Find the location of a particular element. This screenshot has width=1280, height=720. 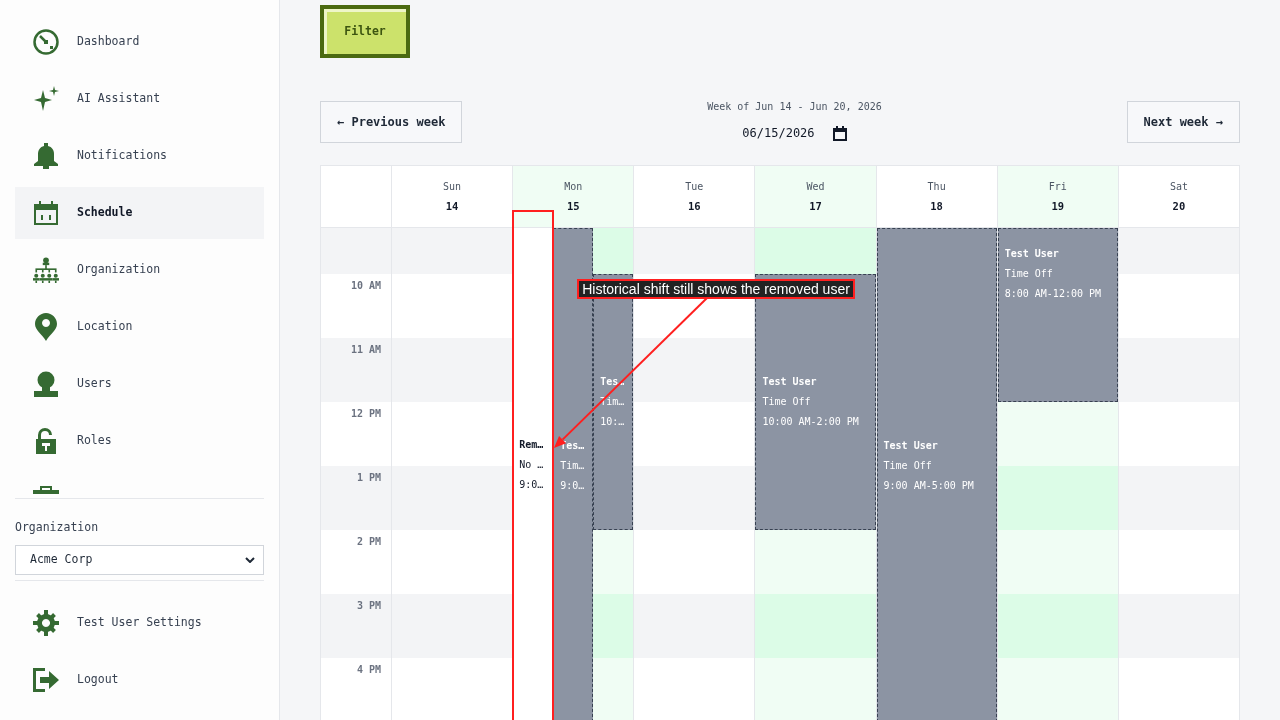

date-field: 06/15/2026 is located at coordinates (794, 133).